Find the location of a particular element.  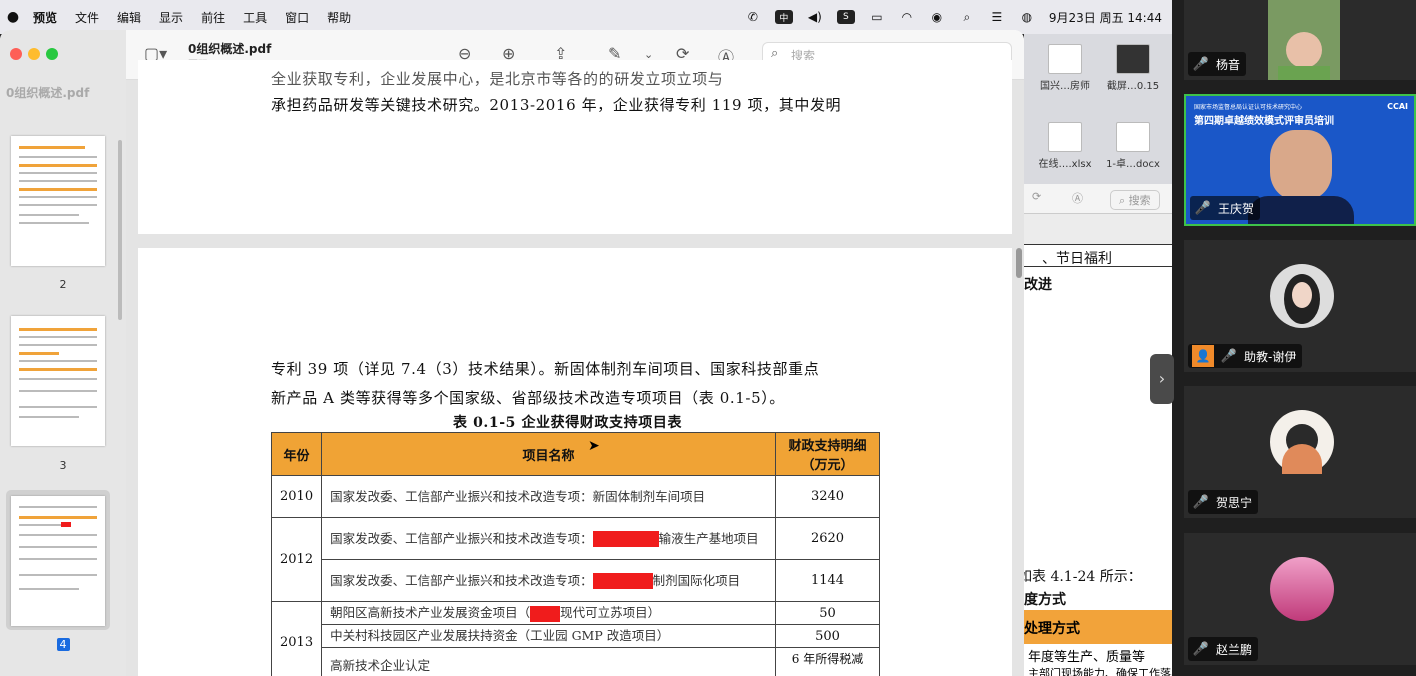

participant-name-tag: 👤 🎤 助教-谢伊 is located at coordinates (1245, 356).